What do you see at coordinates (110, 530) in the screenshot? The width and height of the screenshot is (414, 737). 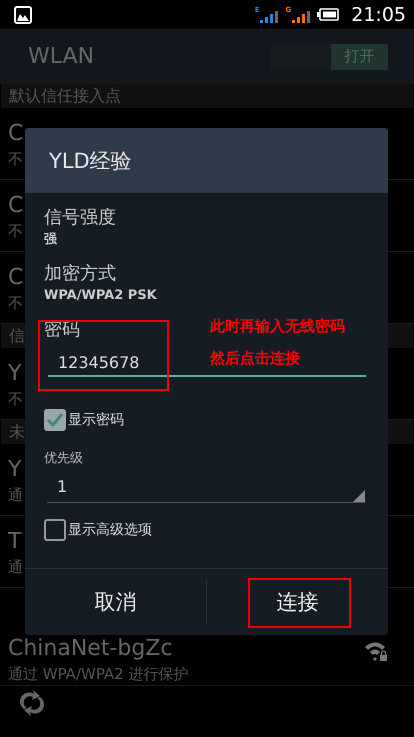 I see `checkbox-label: 显示高级选项` at bounding box center [110, 530].